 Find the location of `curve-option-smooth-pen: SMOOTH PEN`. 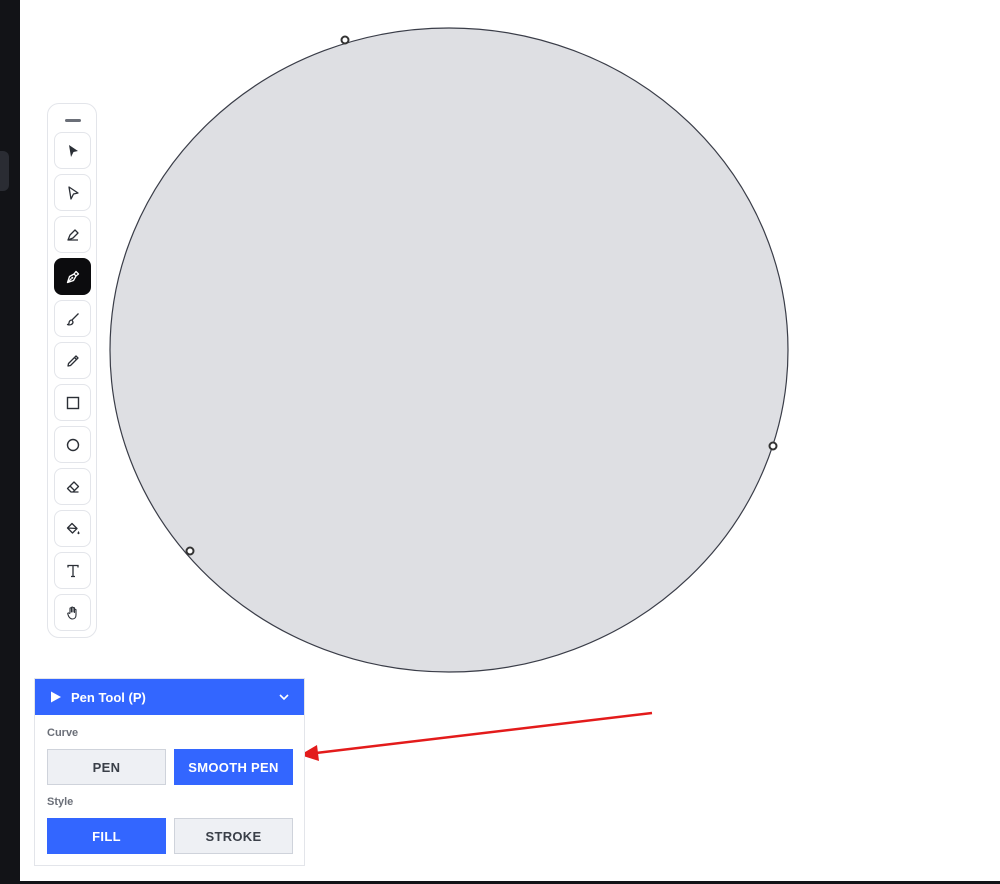

curve-option-smooth-pen: SMOOTH PEN is located at coordinates (233, 767).